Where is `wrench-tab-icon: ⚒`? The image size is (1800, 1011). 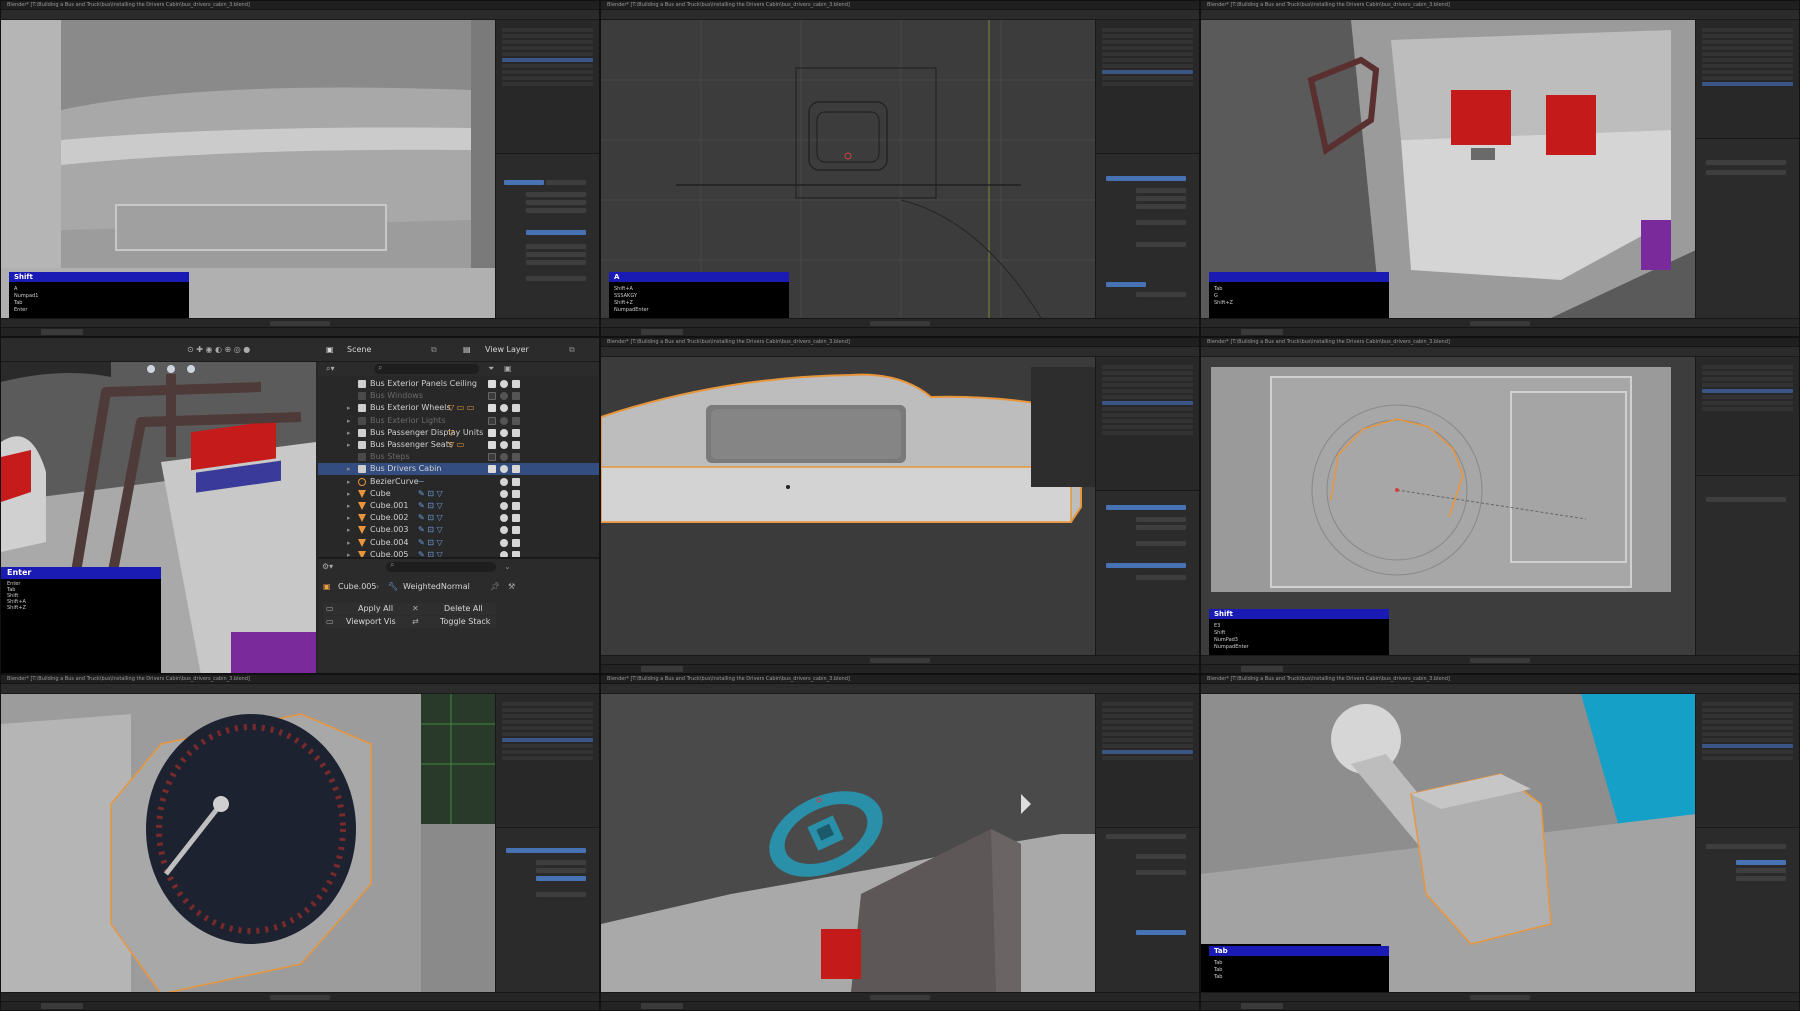
wrench-tab-icon: ⚒ is located at coordinates (511, 587).